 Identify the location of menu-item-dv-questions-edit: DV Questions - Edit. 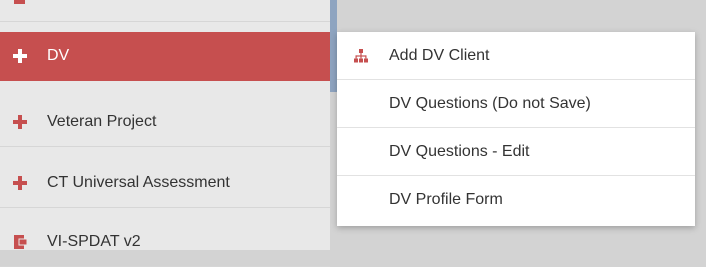
(516, 152).